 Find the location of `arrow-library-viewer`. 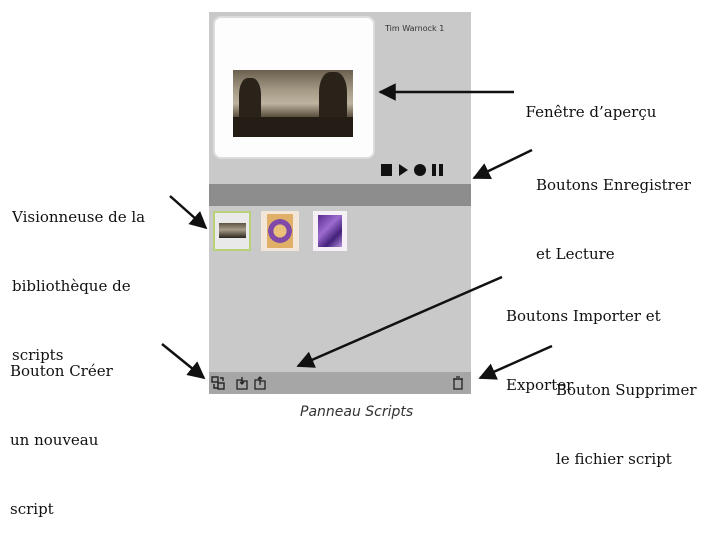

arrow-library-viewer is located at coordinates (188, 212).